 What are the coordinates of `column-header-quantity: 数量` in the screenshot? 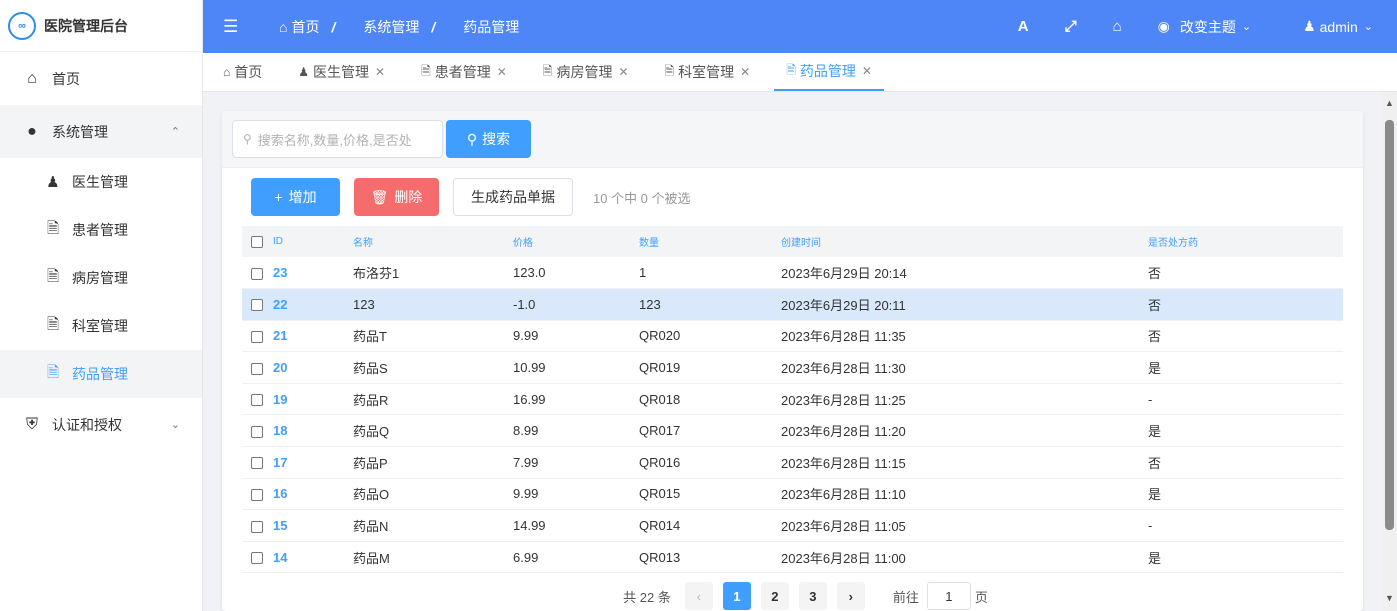 It's located at (710, 241).